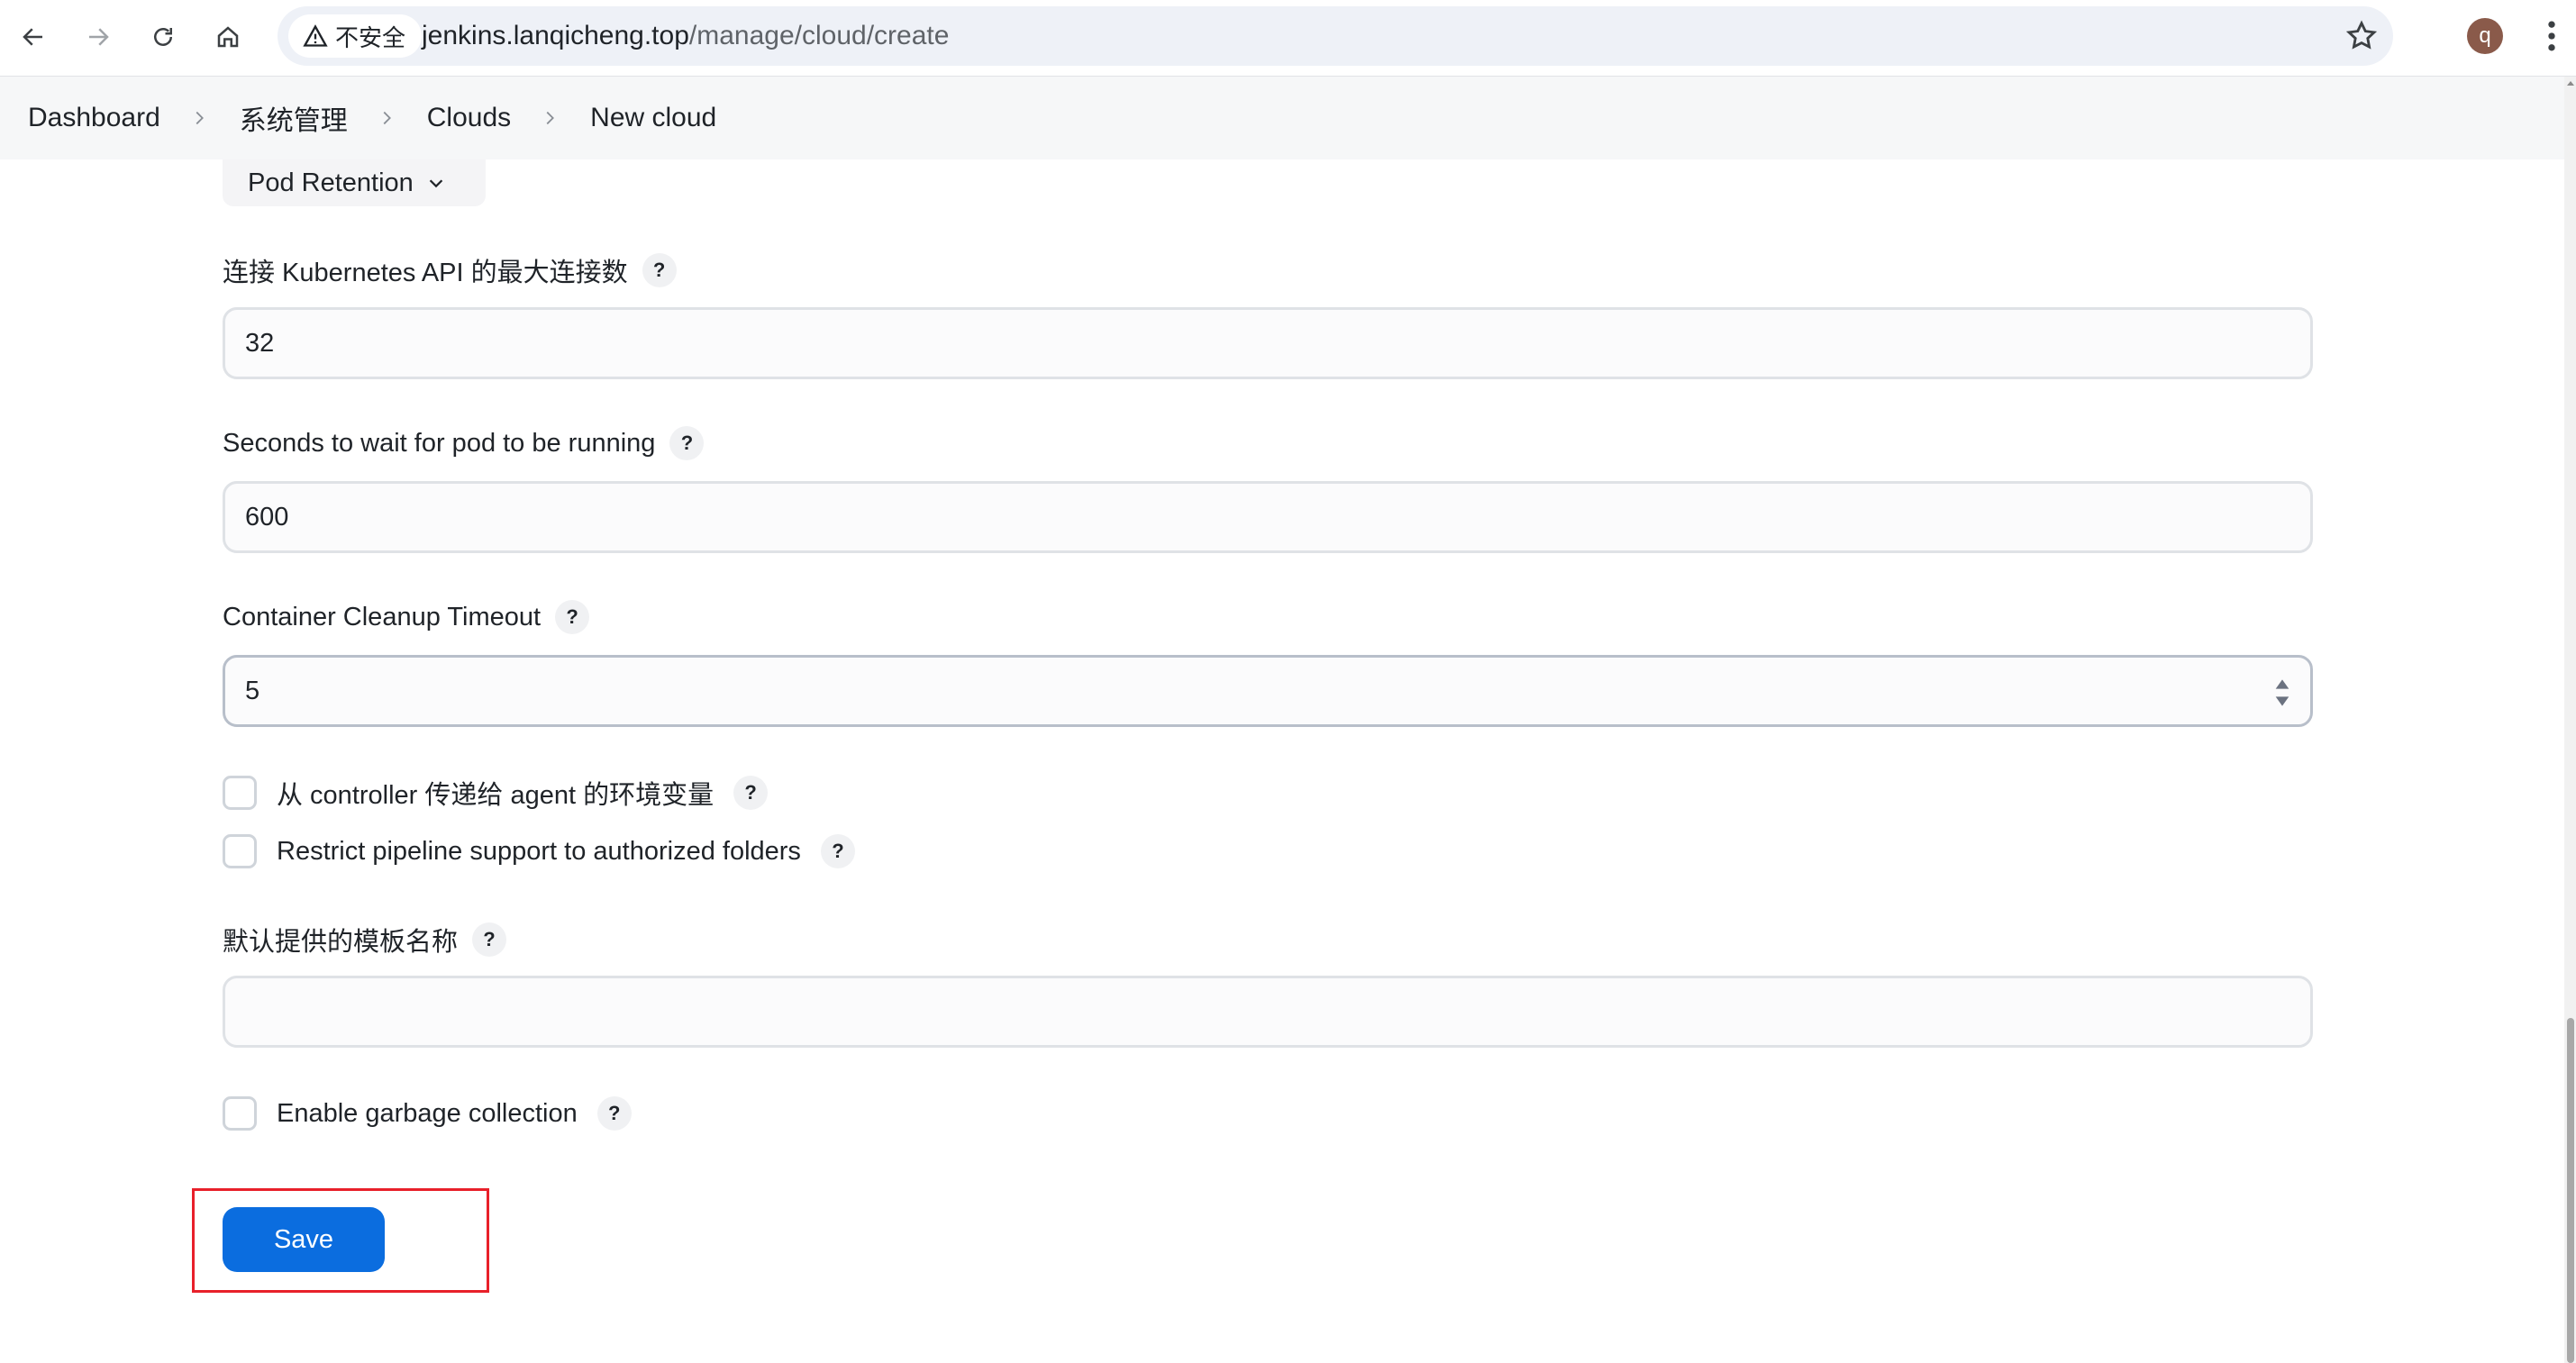 The image size is (2576, 1363). I want to click on chevron-down-icon, so click(436, 183).